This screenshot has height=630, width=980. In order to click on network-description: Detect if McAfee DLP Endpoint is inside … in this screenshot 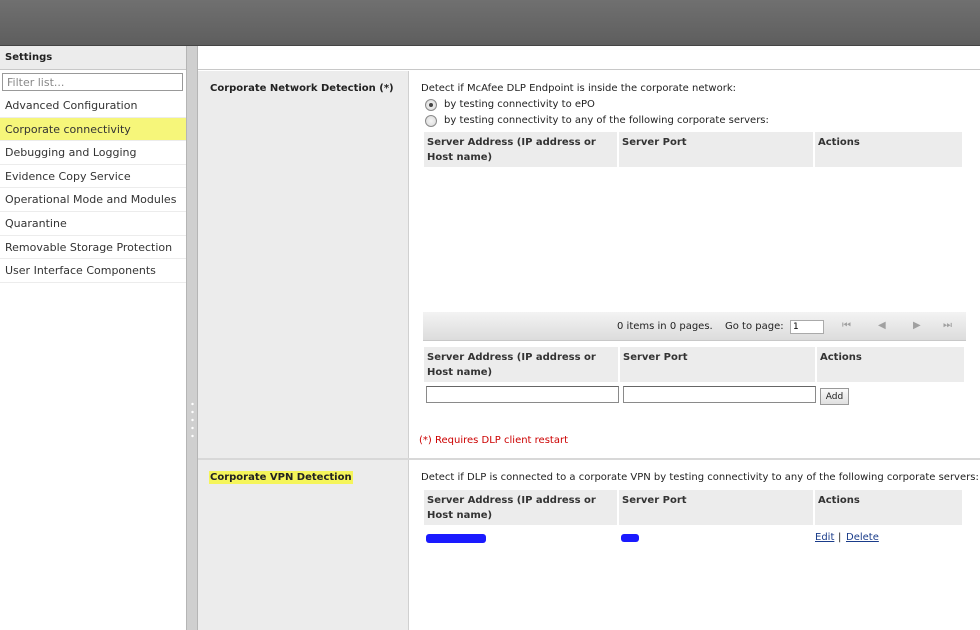, I will do `click(578, 88)`.